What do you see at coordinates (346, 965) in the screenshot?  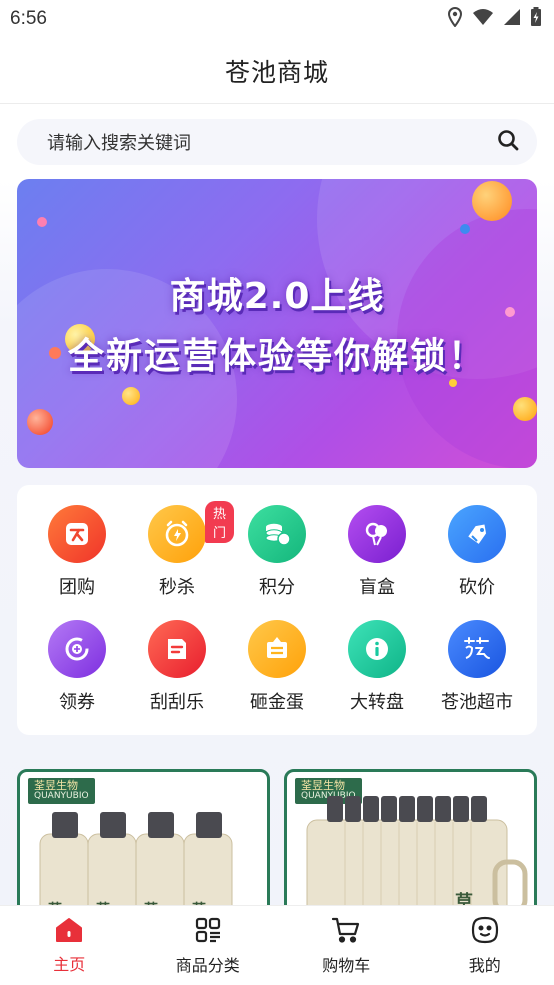 I see `tab-label: 购物车` at bounding box center [346, 965].